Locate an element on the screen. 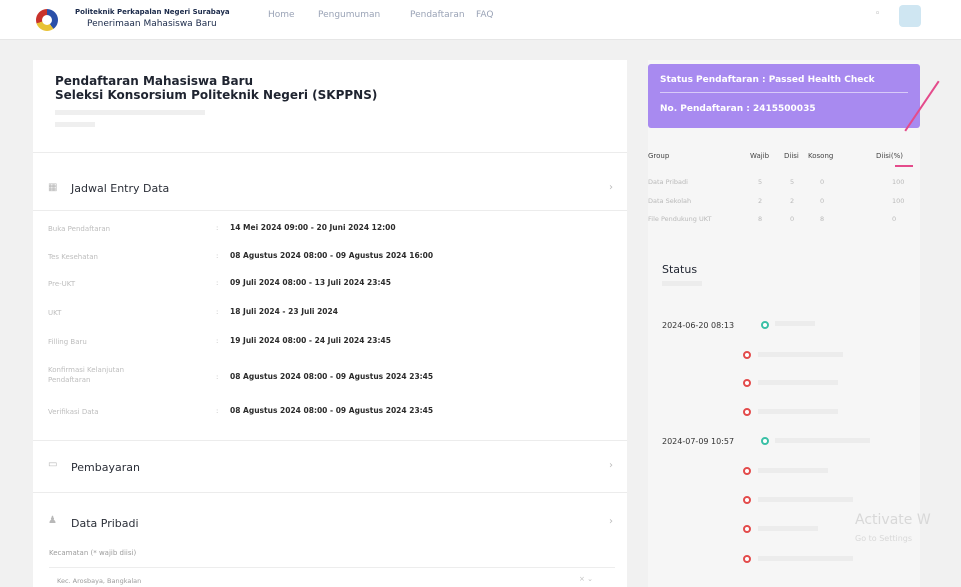 The image size is (961, 587). nav-home: Home is located at coordinates (281, 15).